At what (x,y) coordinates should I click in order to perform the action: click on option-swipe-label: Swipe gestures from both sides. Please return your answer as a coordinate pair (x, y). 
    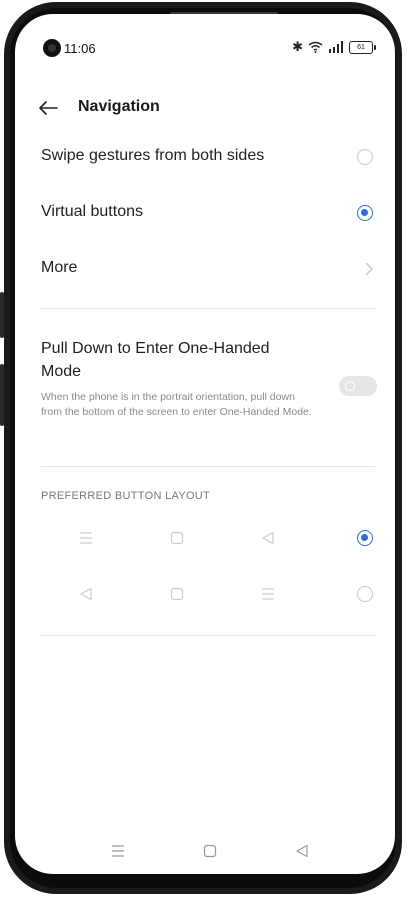
    Looking at the image, I should click on (153, 155).